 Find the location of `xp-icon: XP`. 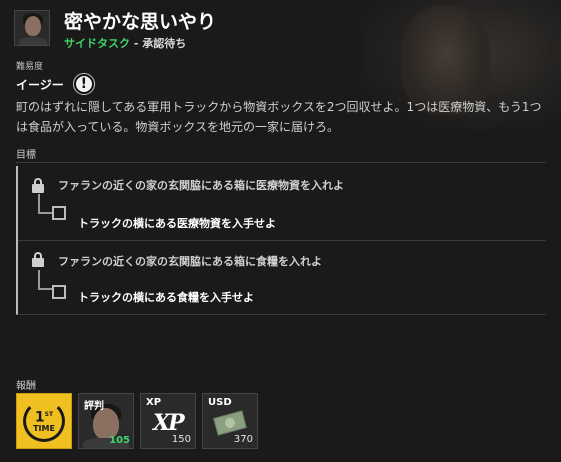

xp-icon: XP is located at coordinates (169, 423).